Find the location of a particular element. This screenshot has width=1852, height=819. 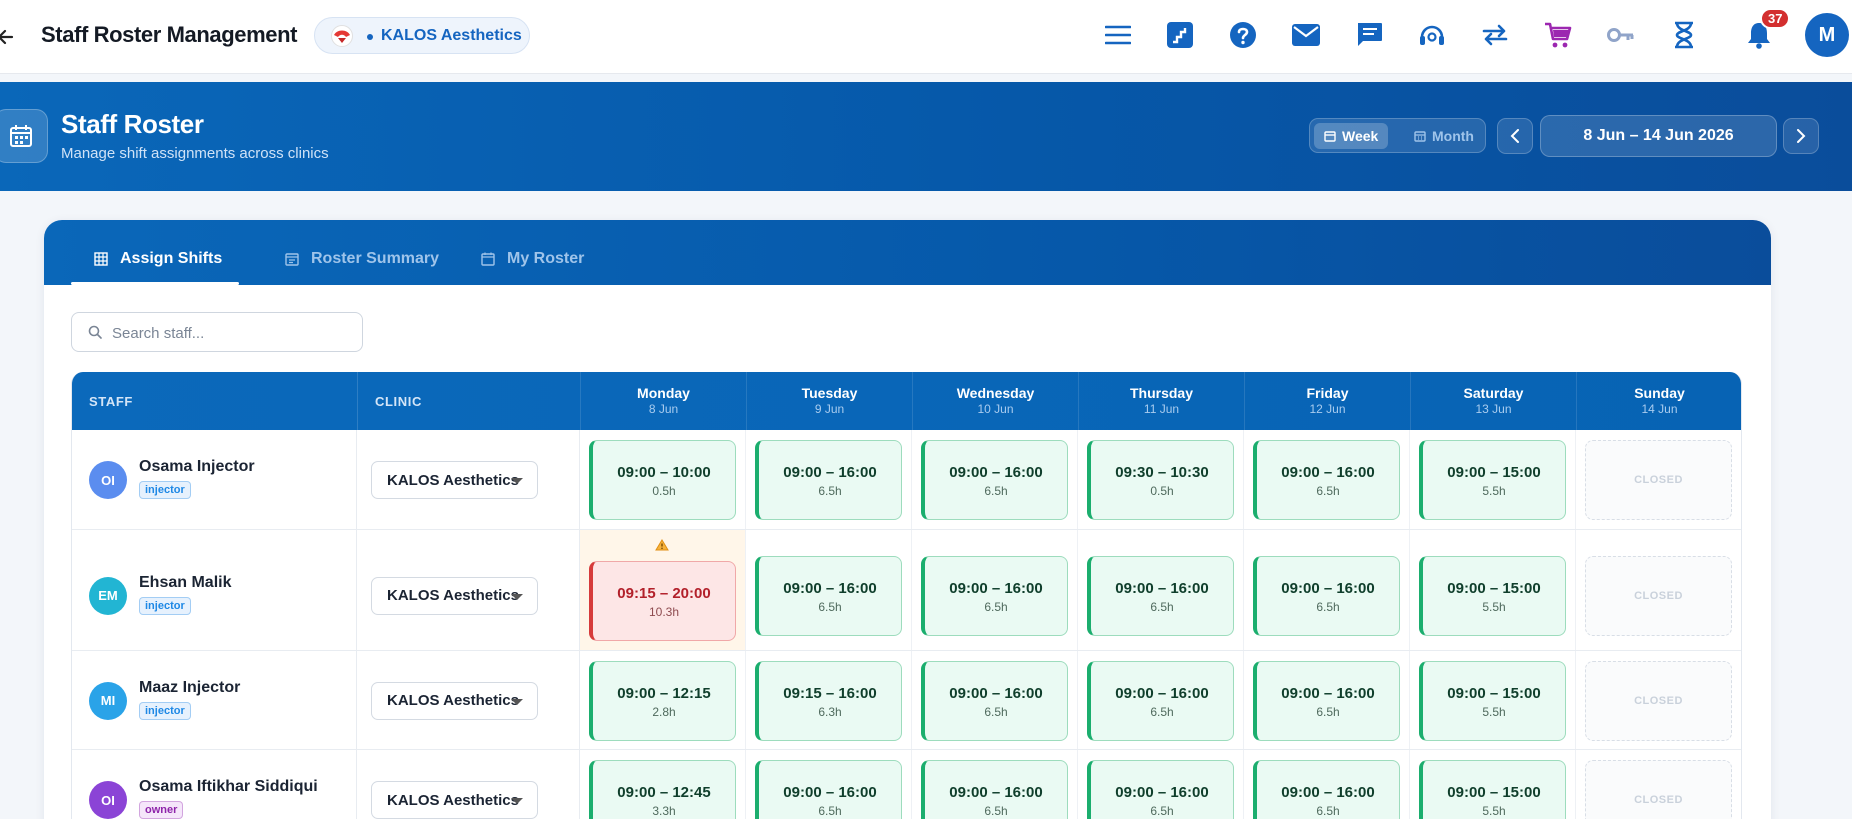

shift-block: 09:15 – 16:00 6.3h is located at coordinates (828, 700).